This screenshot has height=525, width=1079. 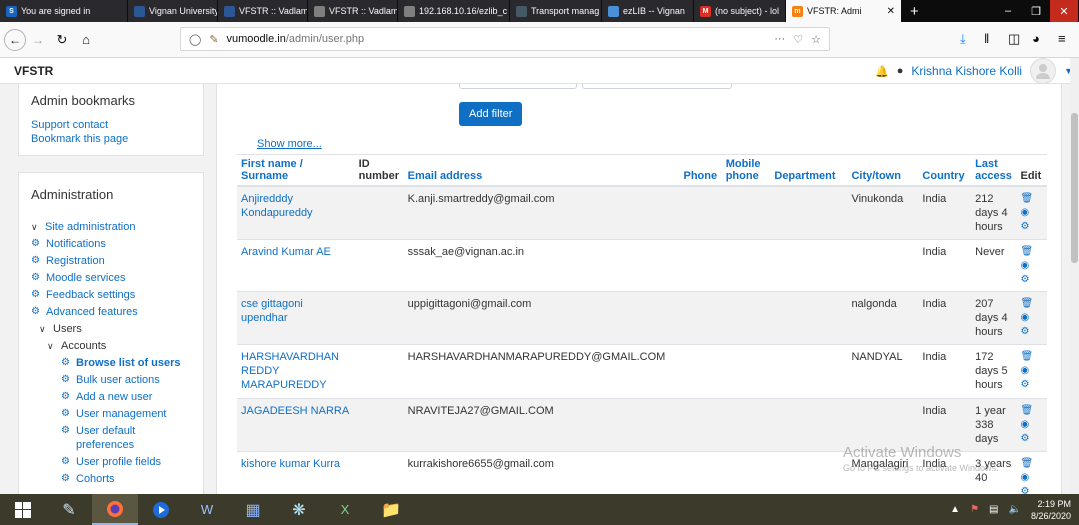 What do you see at coordinates (86, 40) in the screenshot?
I see `home-icon: ⌂` at bounding box center [86, 40].